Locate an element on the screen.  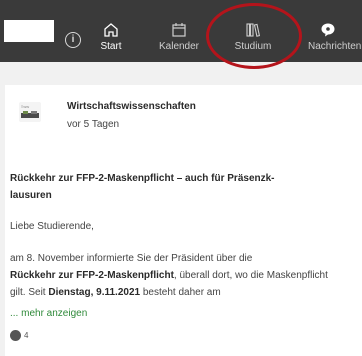
post-body-bold-2: Dienstag, 9.11.2021 is located at coordinates (94, 292).